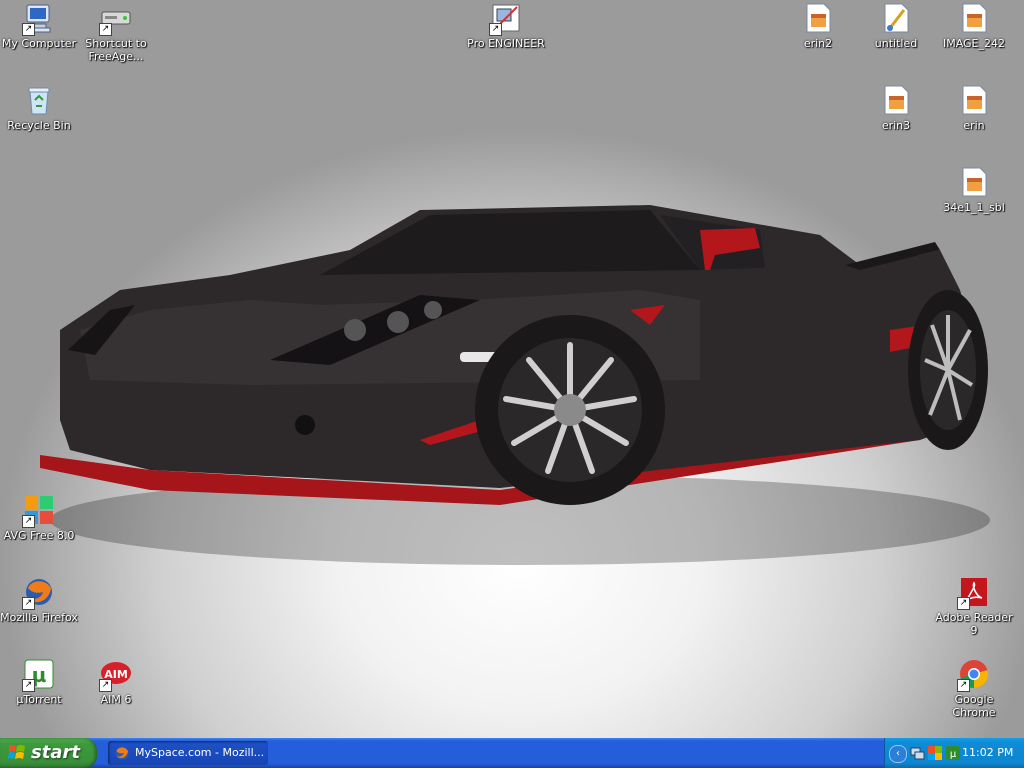  Describe the element at coordinates (974, 706) in the screenshot. I see `desktop-icon-label: Google Chrome` at that location.